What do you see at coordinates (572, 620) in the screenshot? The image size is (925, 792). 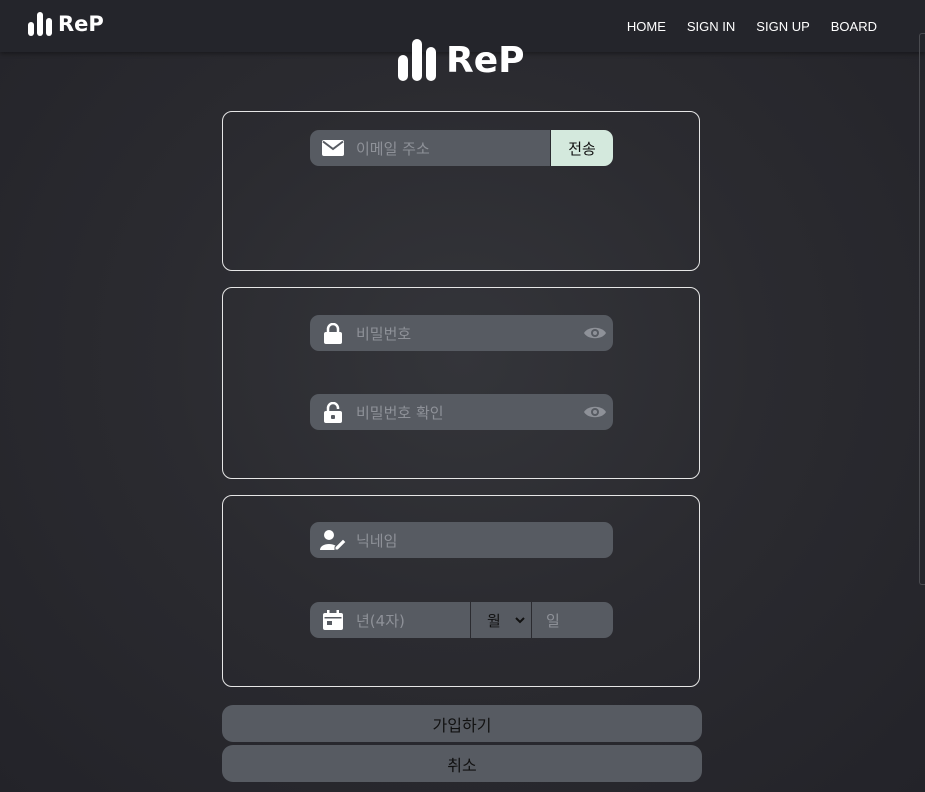 I see `birth-day-field: 일` at bounding box center [572, 620].